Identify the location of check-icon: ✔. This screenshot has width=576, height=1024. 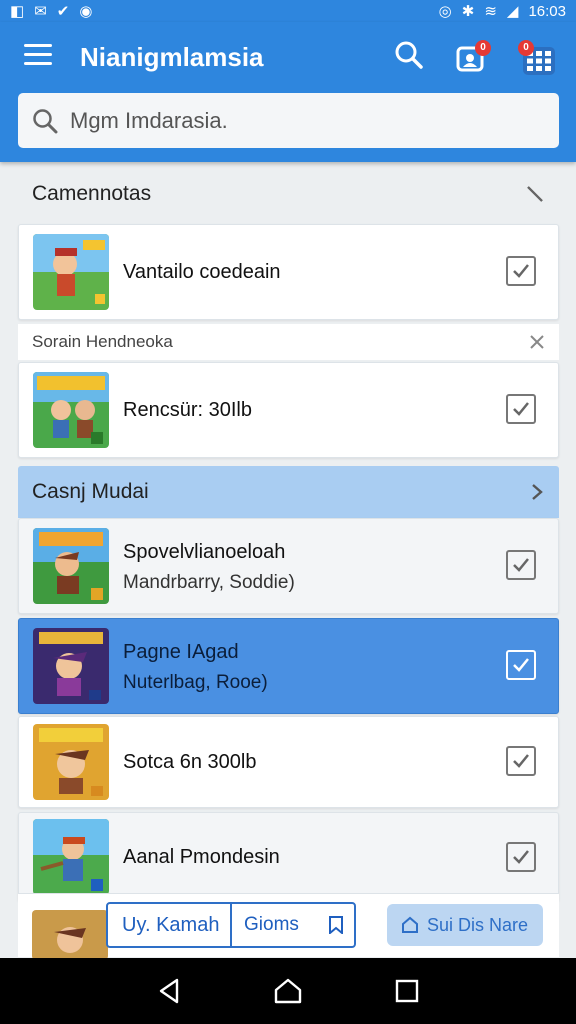
(63, 11).